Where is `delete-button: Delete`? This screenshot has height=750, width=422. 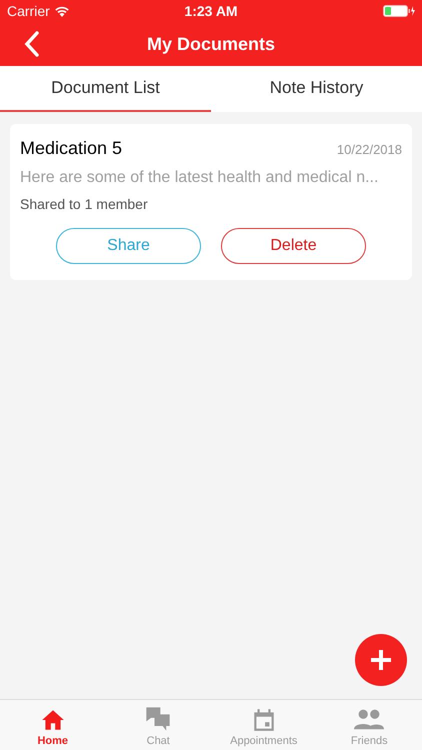
delete-button: Delete is located at coordinates (293, 246).